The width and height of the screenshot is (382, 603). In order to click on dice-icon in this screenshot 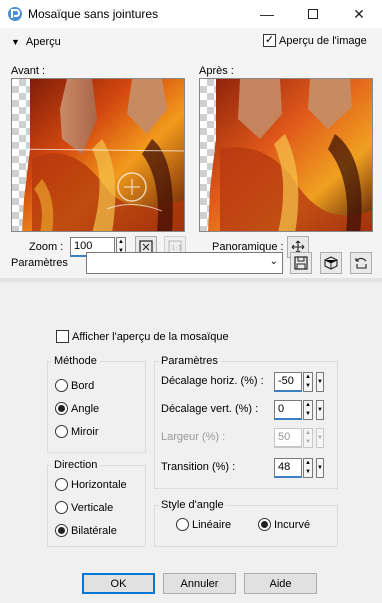, I will do `click(331, 263)`.